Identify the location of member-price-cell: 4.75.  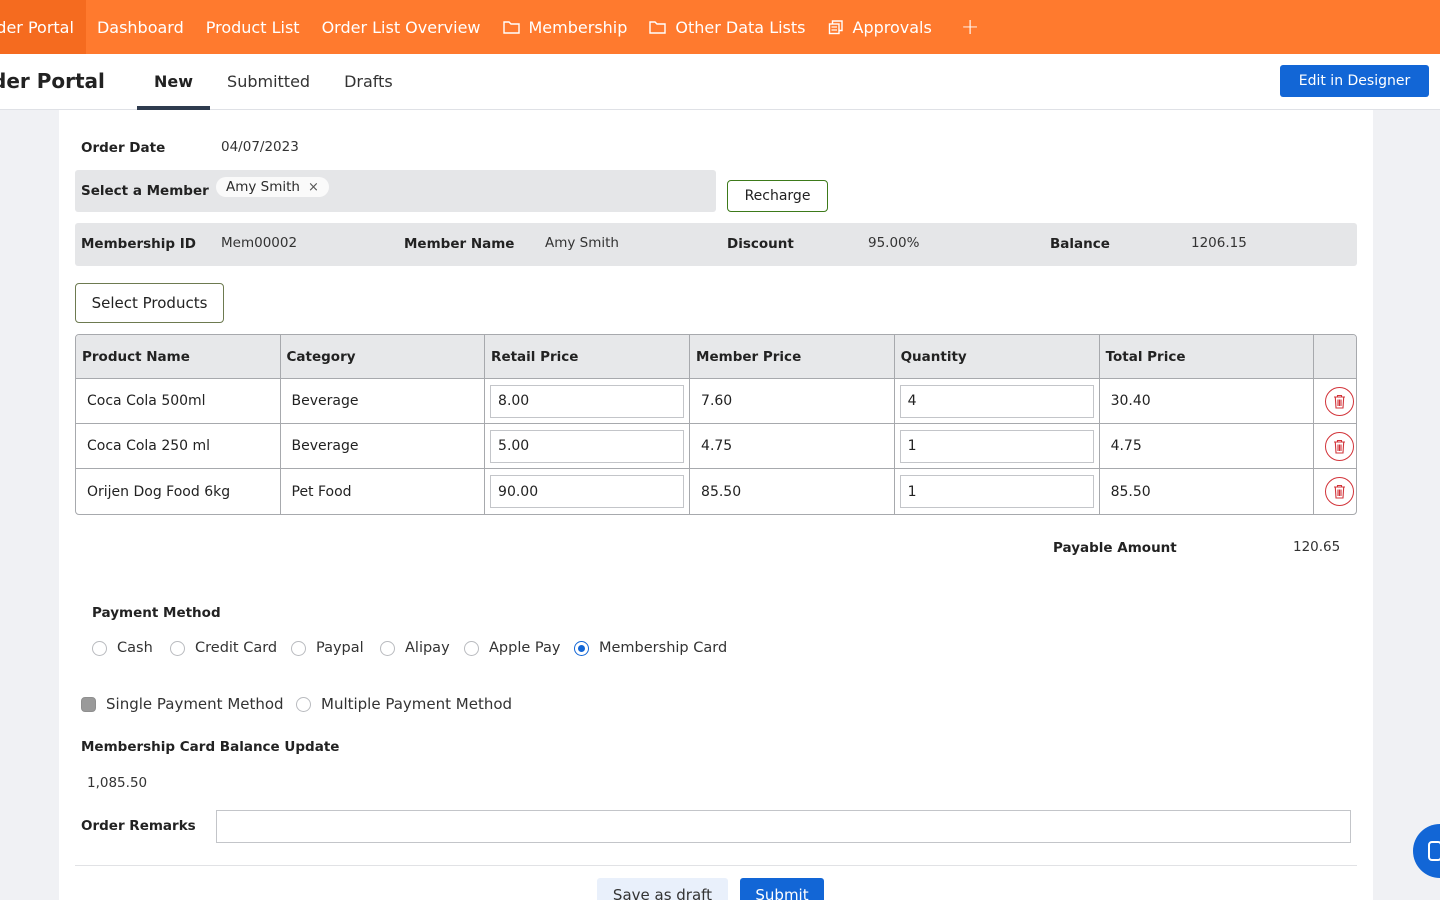
(792, 446).